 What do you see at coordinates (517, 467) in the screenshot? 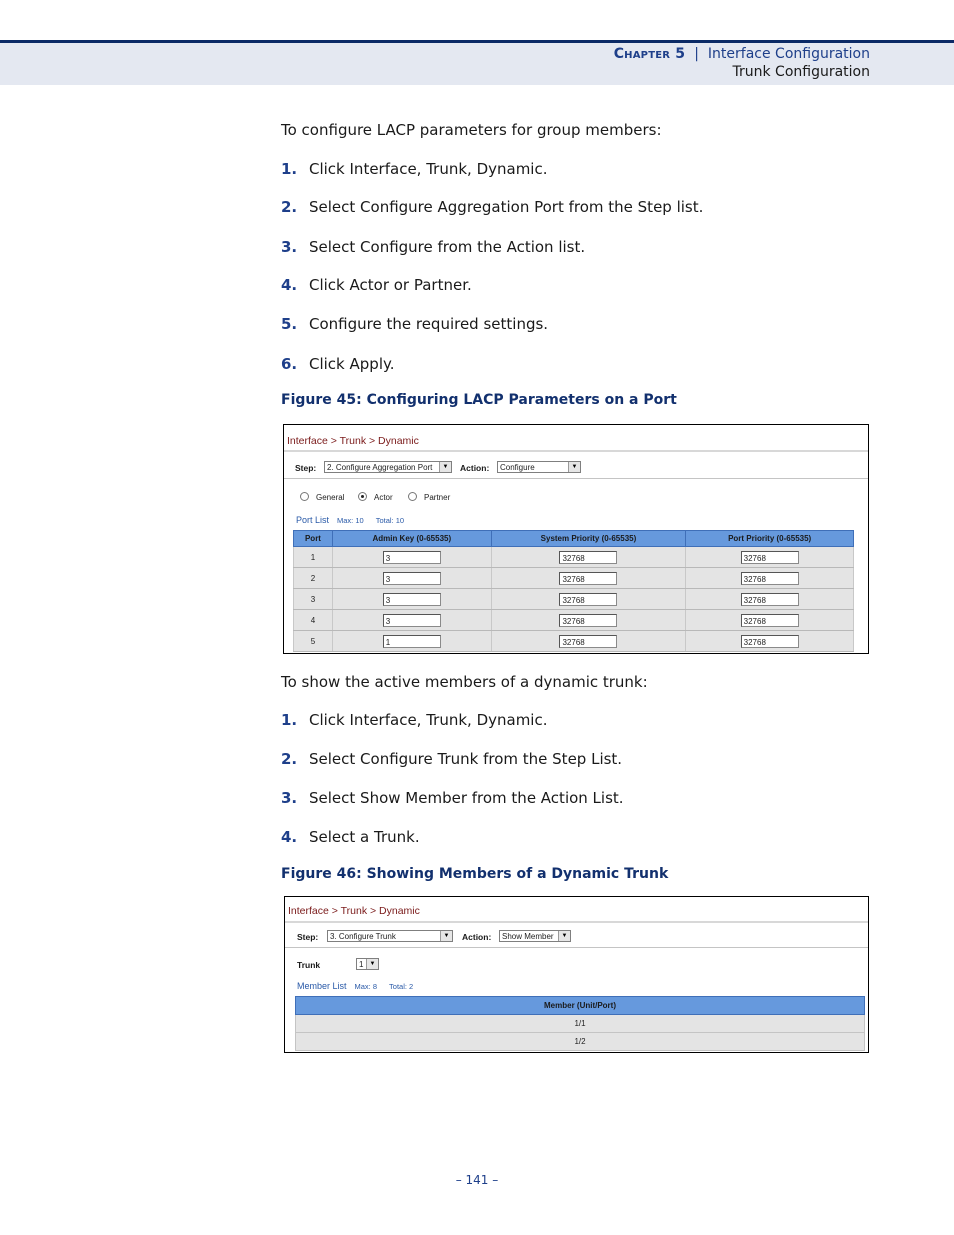
I see `action-select-value: Configure` at bounding box center [517, 467].